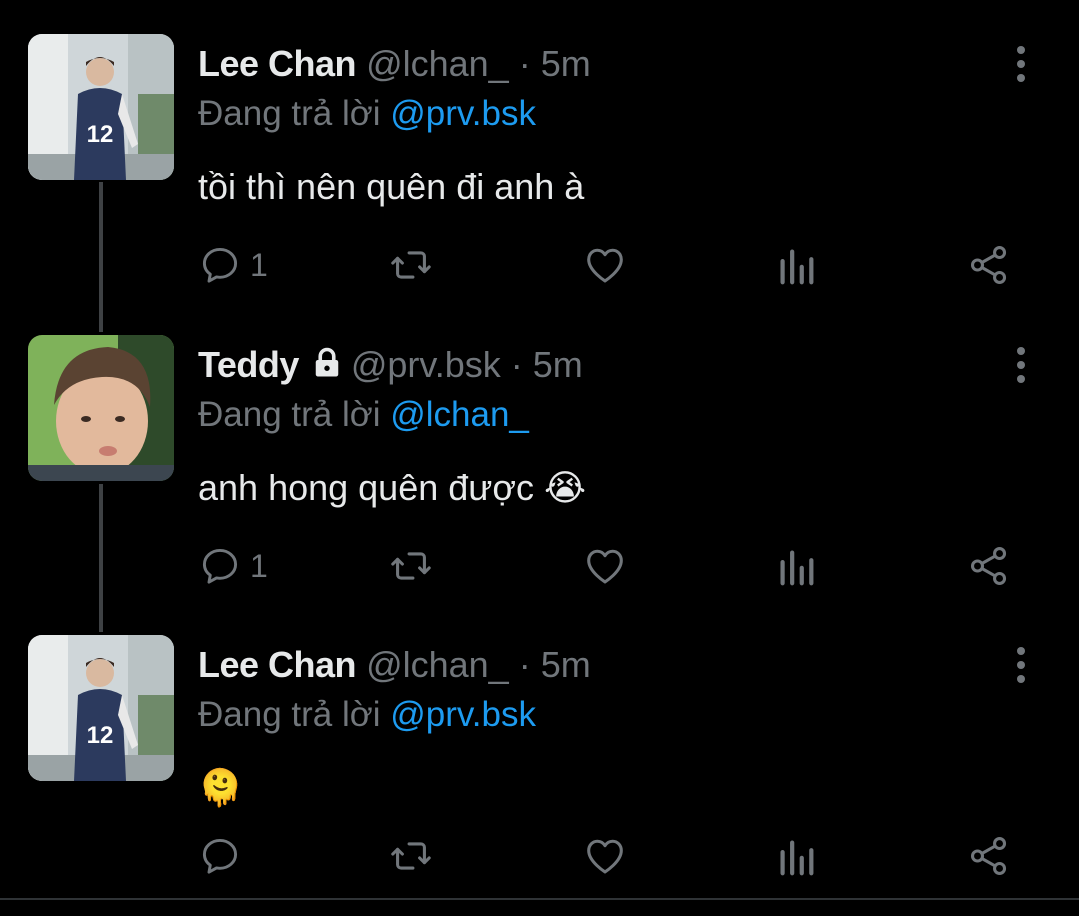 This screenshot has height=916, width=1079. I want to click on reply-button, so click(224, 856).